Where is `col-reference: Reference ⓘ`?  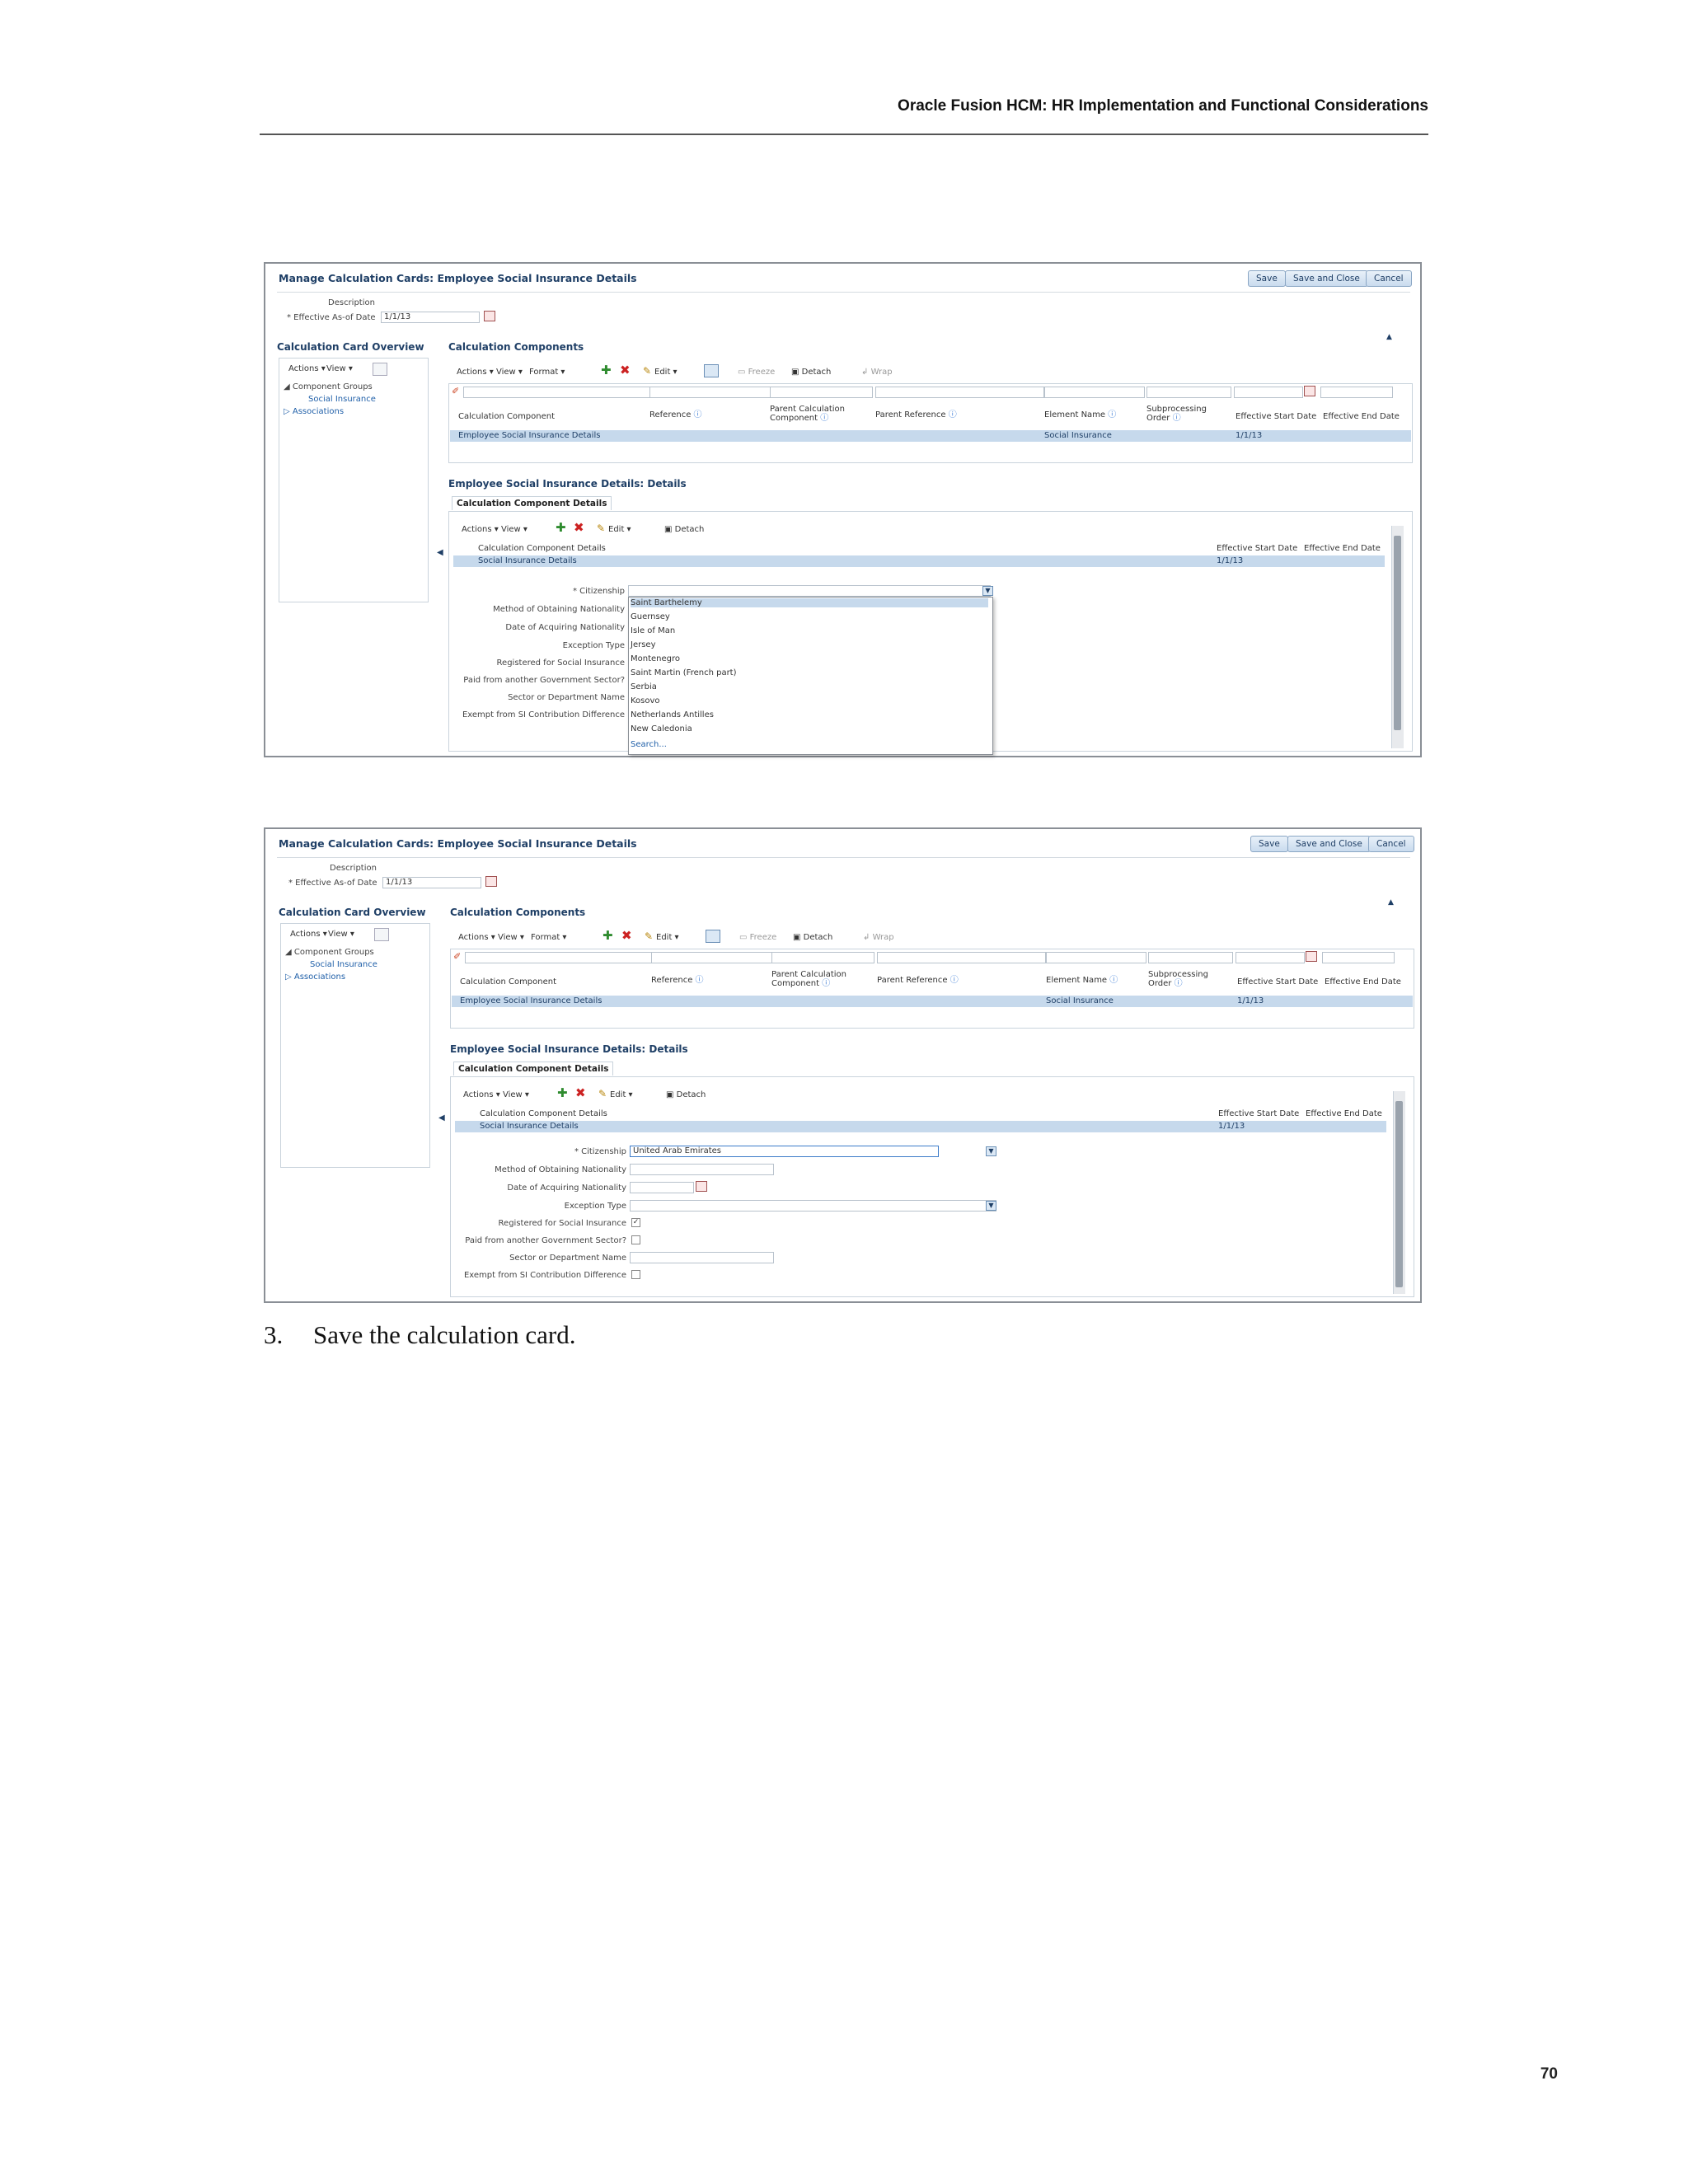 col-reference: Reference ⓘ is located at coordinates (678, 980).